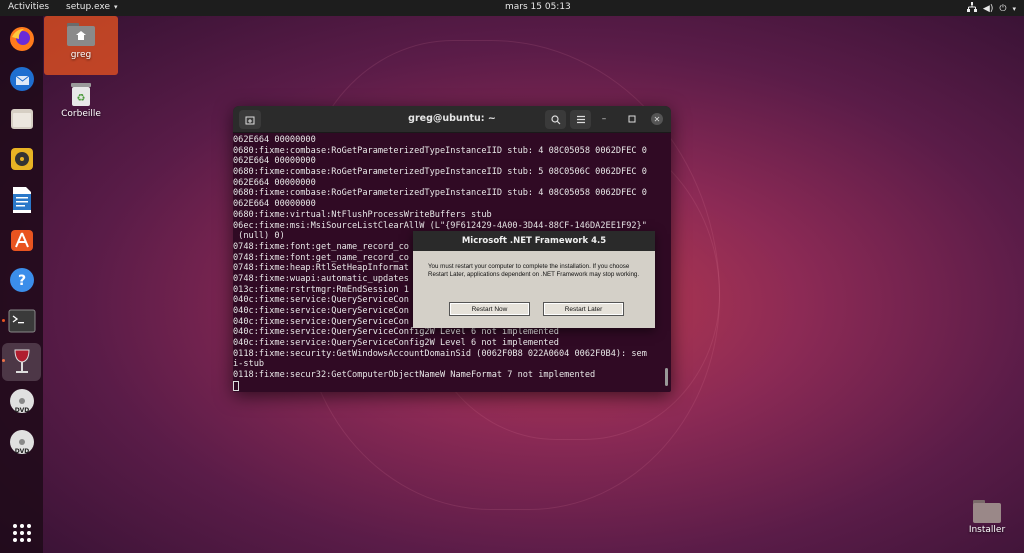 Image resolution: width=1024 pixels, height=553 pixels. What do you see at coordinates (583, 309) in the screenshot?
I see `restart-later-button: Restart Later` at bounding box center [583, 309].